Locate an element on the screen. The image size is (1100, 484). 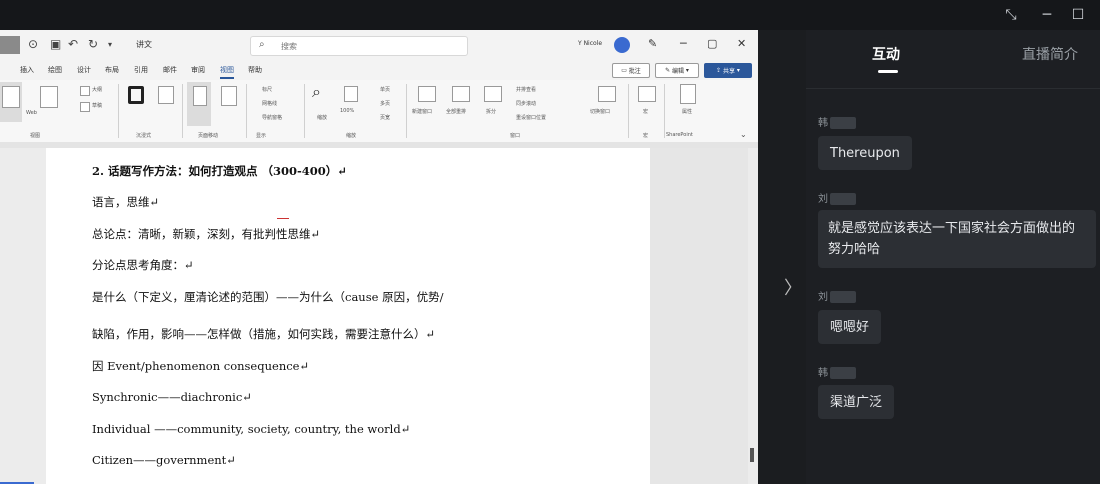
avatar is located at coordinates (622, 45).